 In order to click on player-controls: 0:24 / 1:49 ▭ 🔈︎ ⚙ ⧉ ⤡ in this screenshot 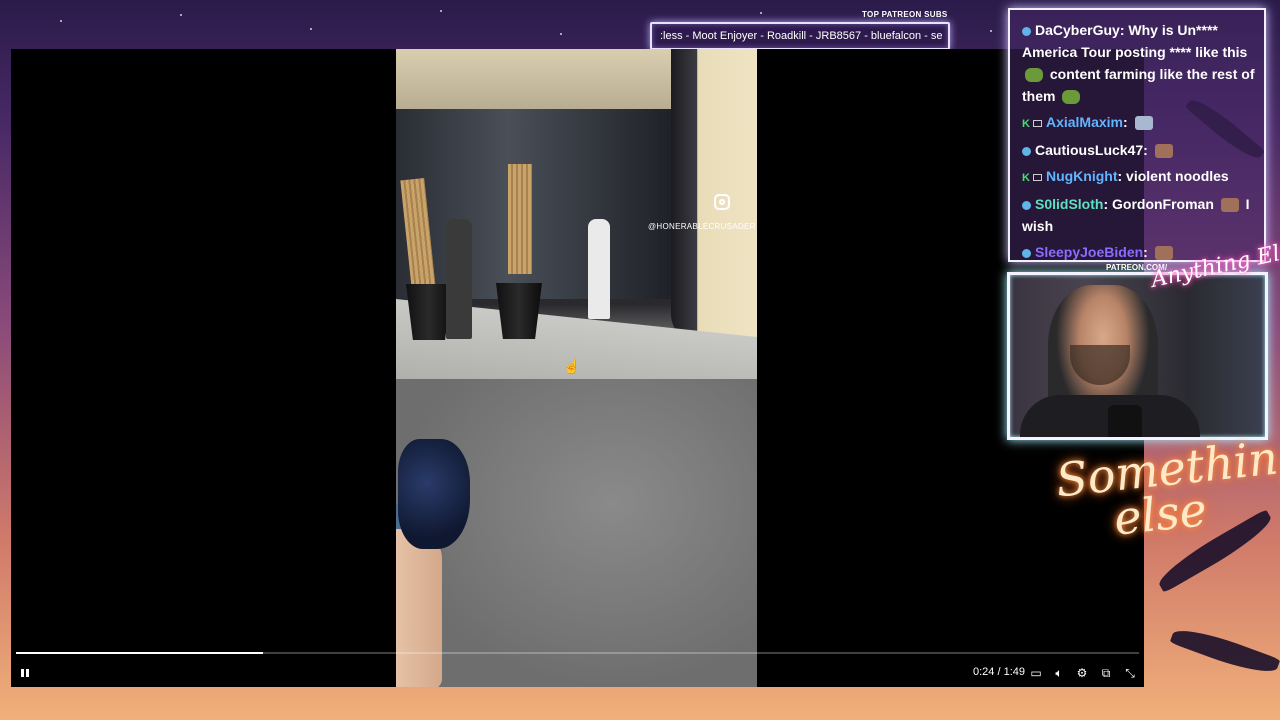, I will do `click(577, 674)`.